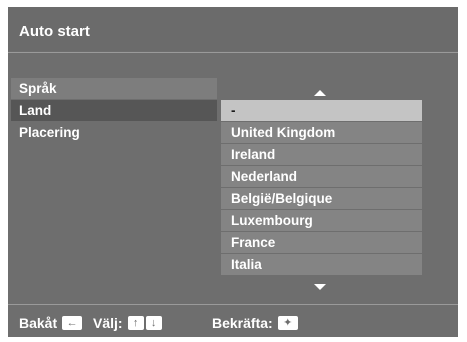 The height and width of the screenshot is (342, 467). I want to click on list-item: België/Belgique, so click(321, 198).